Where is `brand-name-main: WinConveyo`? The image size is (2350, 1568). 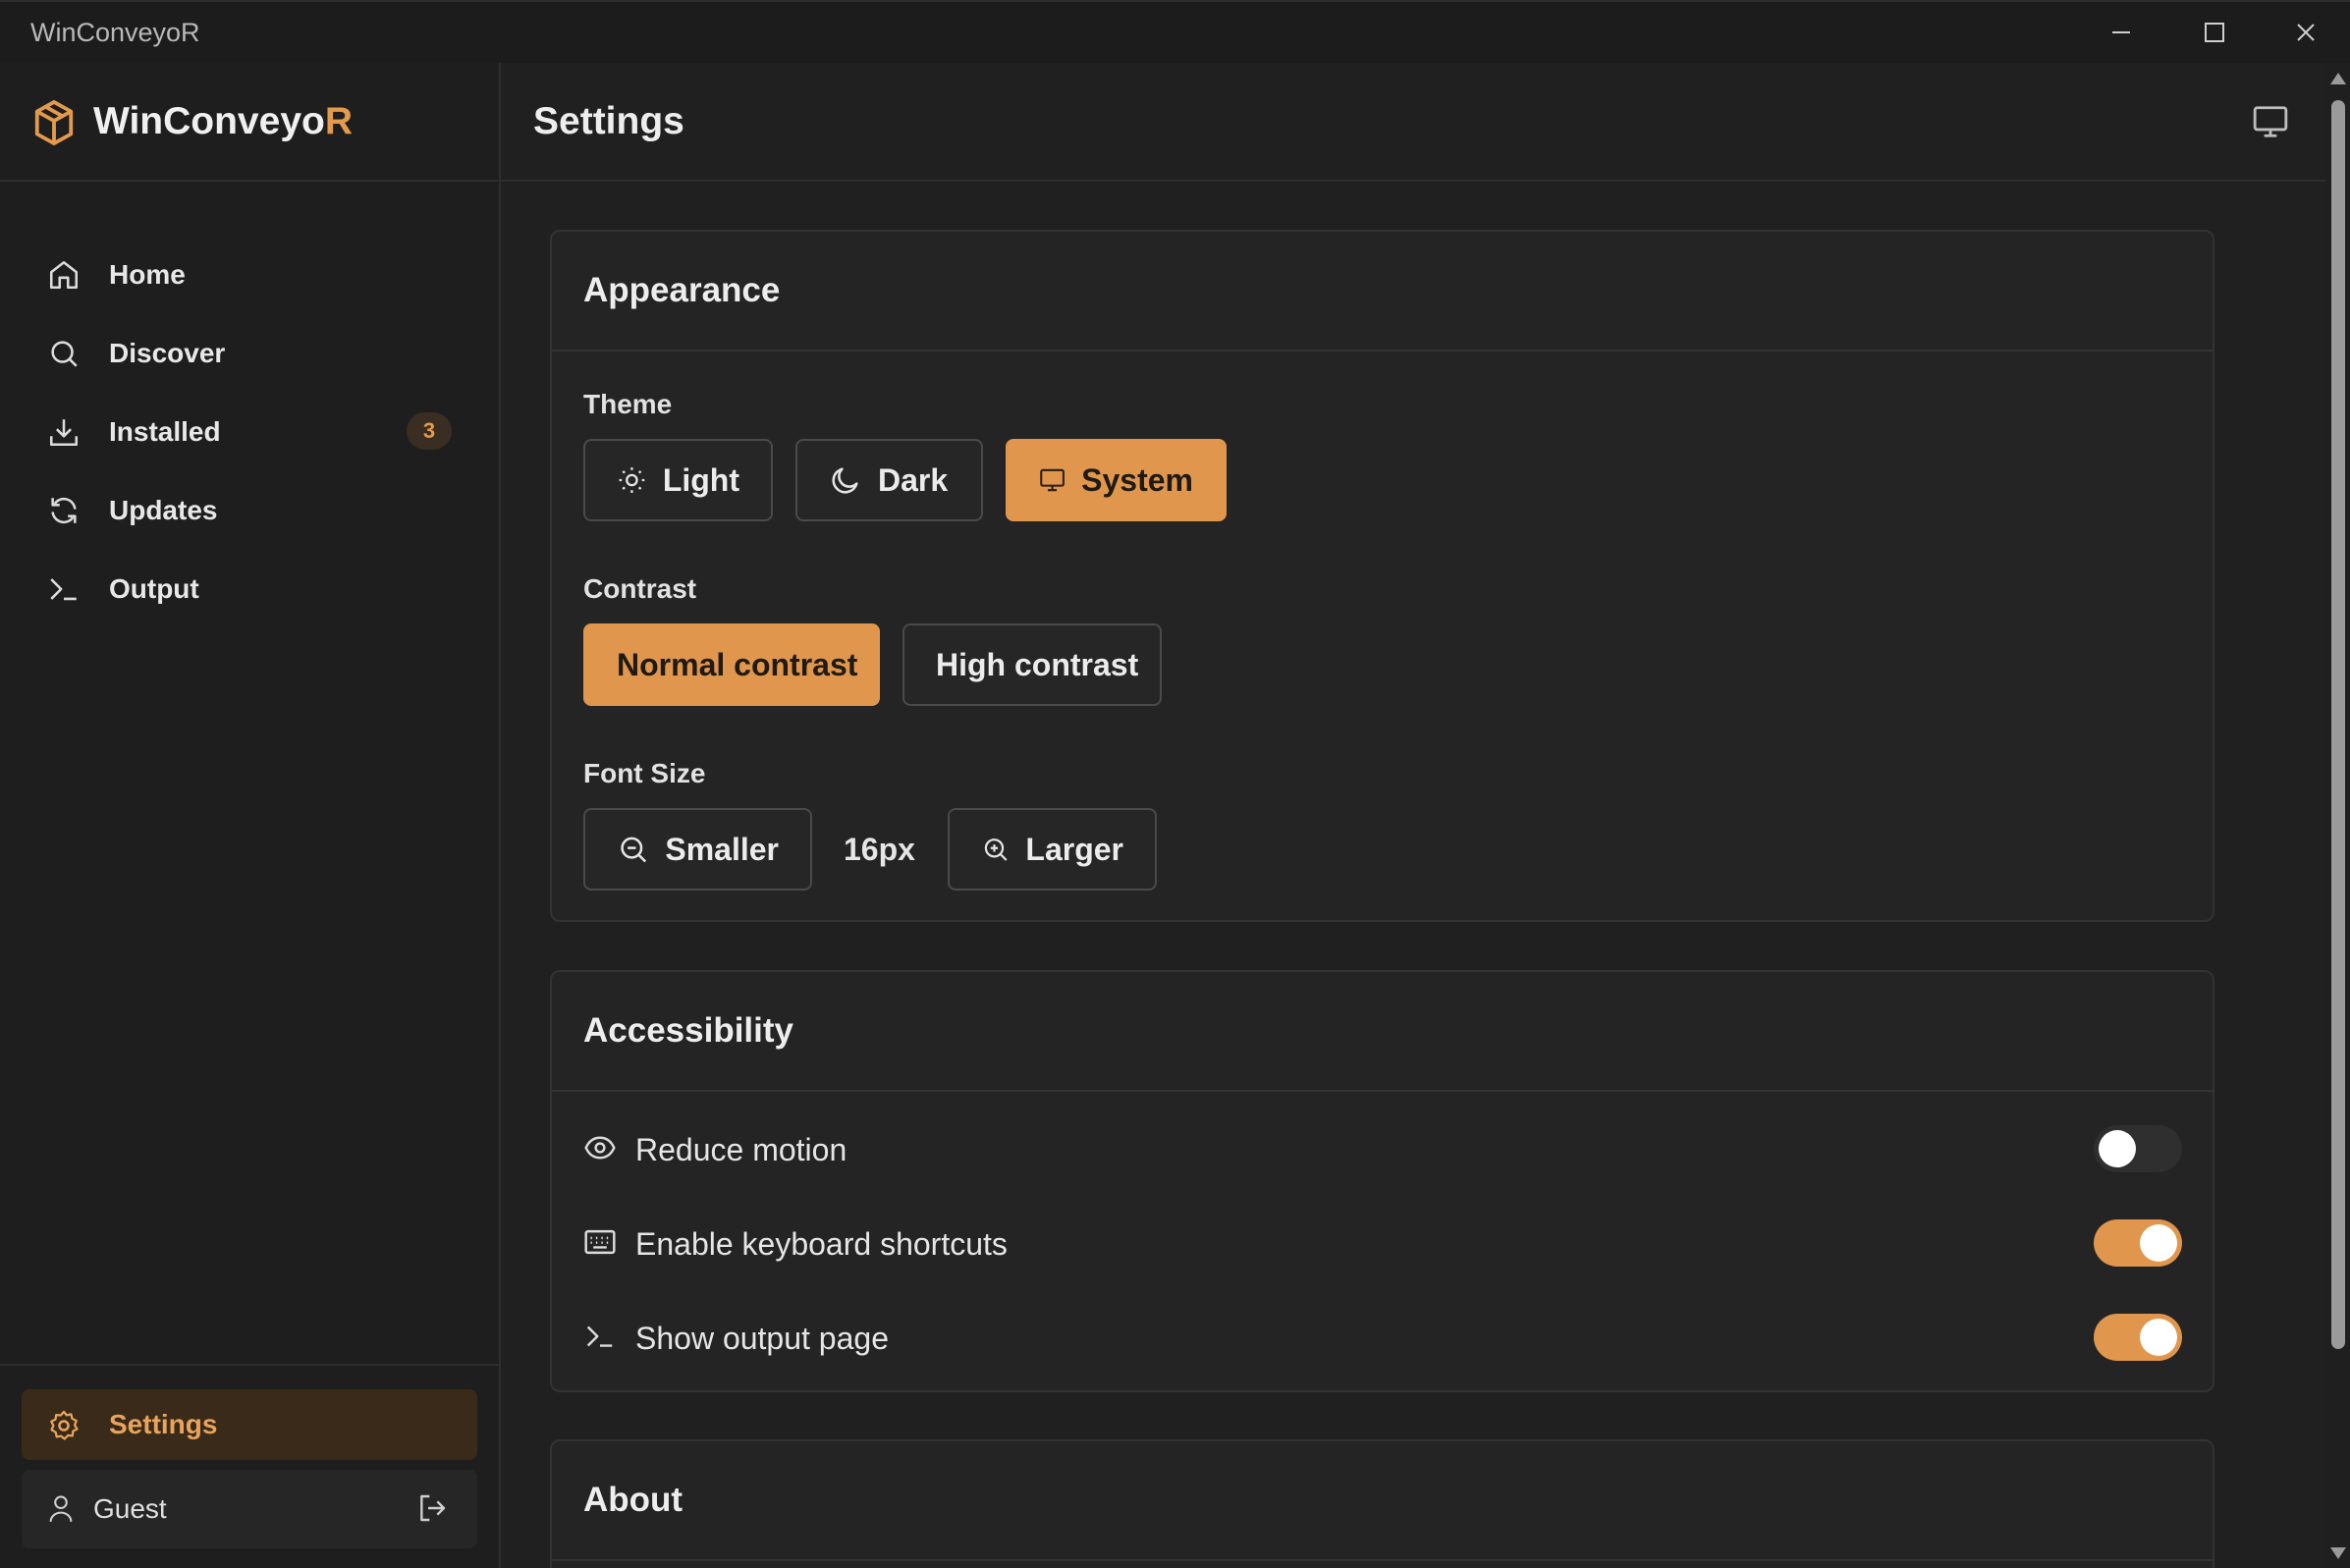
brand-name-main: WinConveyo is located at coordinates (209, 121).